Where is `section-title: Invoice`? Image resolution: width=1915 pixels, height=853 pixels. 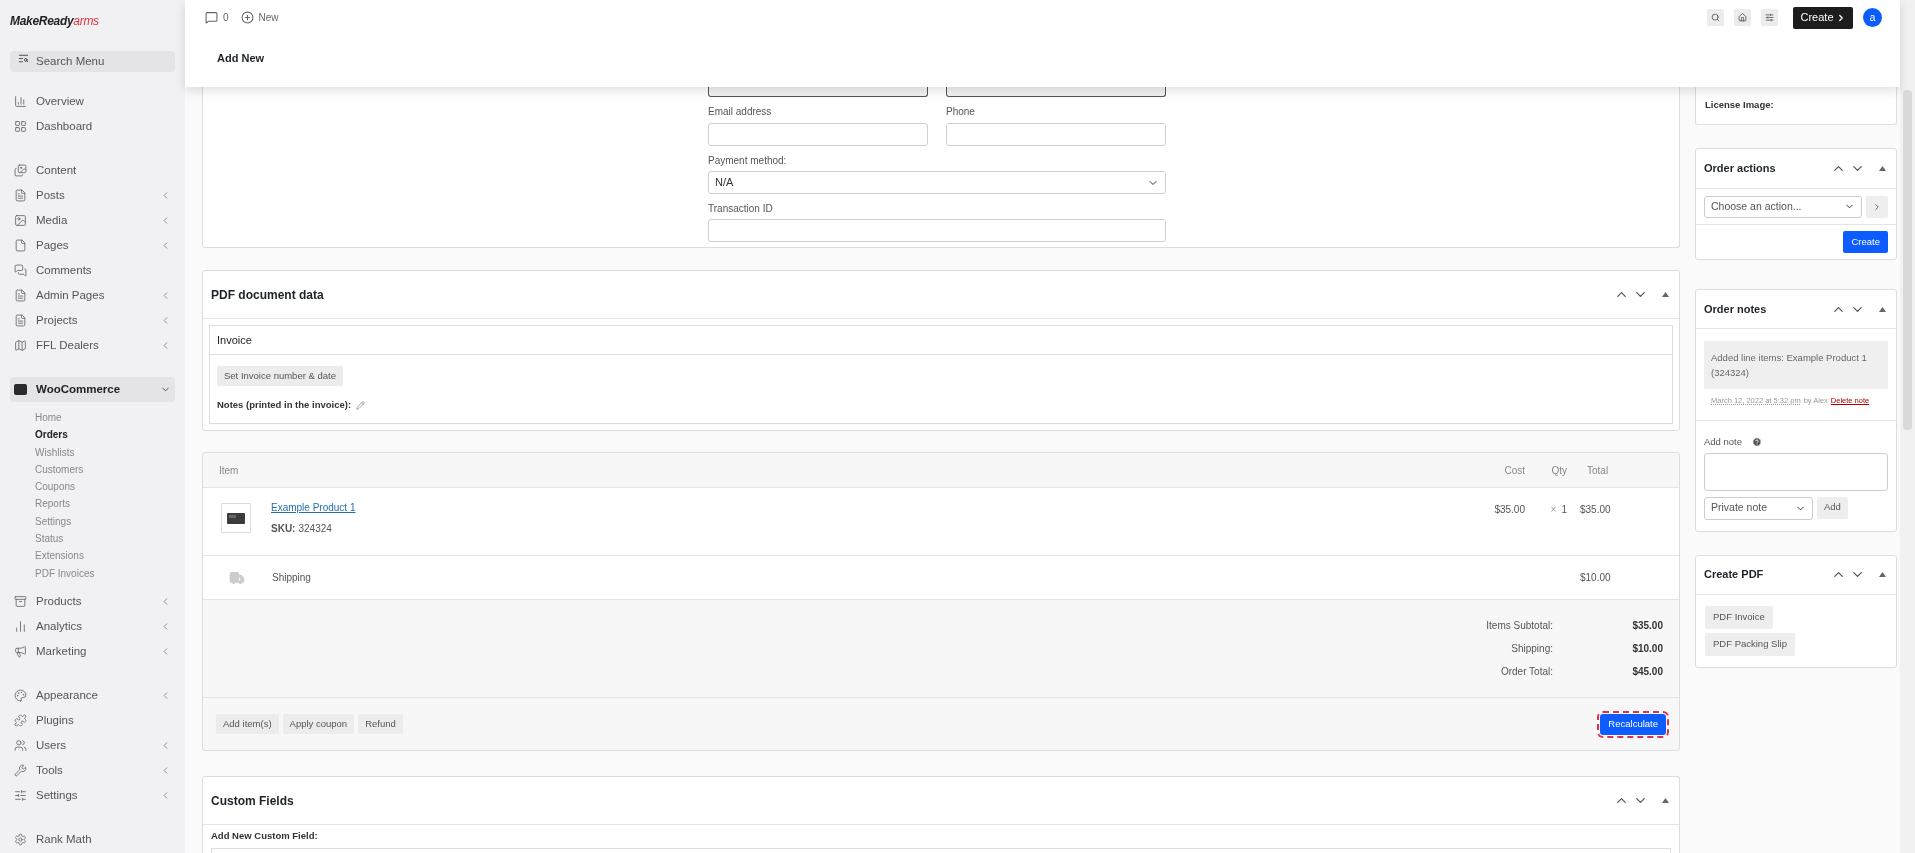 section-title: Invoice is located at coordinates (234, 340).